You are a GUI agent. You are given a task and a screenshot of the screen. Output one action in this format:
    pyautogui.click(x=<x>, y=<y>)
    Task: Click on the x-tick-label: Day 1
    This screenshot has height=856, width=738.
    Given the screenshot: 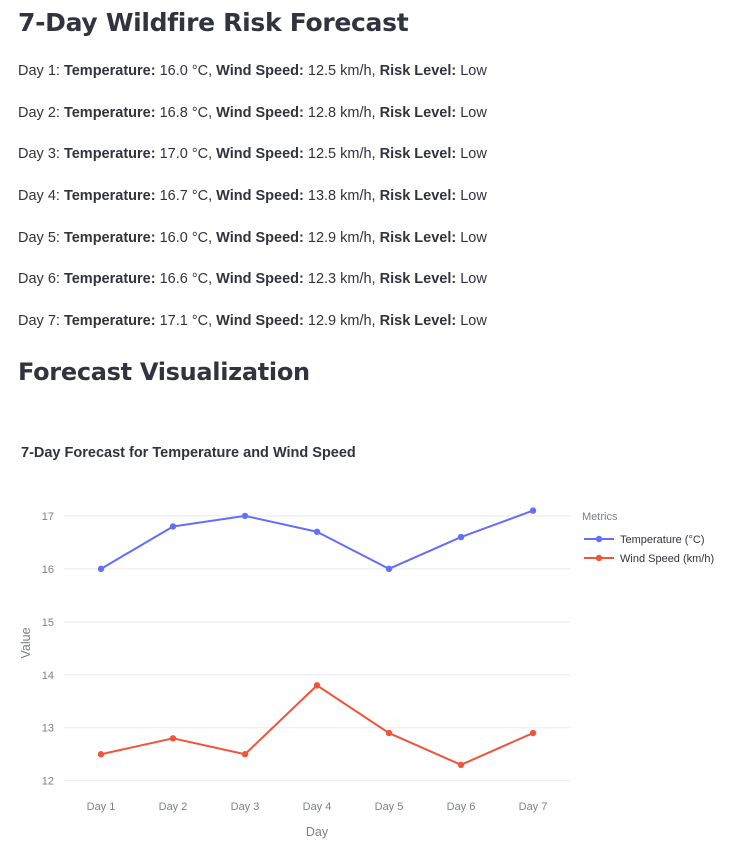 What is the action you would take?
    pyautogui.click(x=101, y=807)
    